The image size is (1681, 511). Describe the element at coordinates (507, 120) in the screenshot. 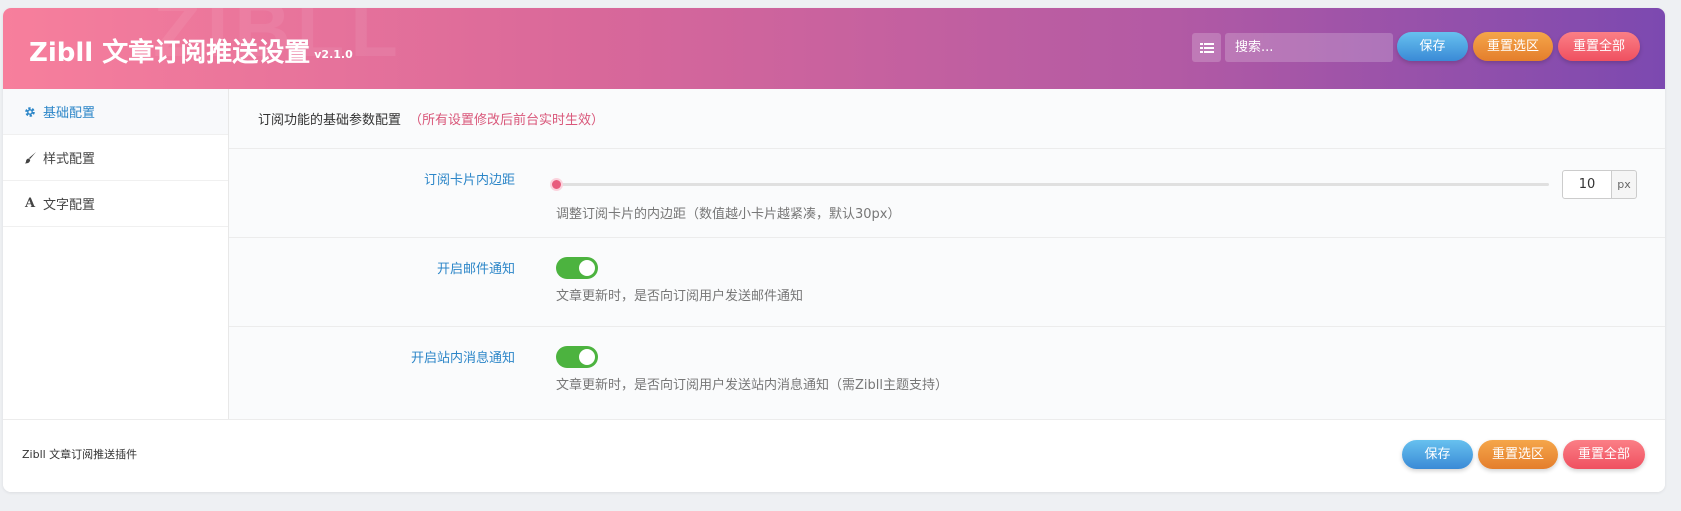

I see `section-note: （所有设置修改后前台实时生效）` at that location.